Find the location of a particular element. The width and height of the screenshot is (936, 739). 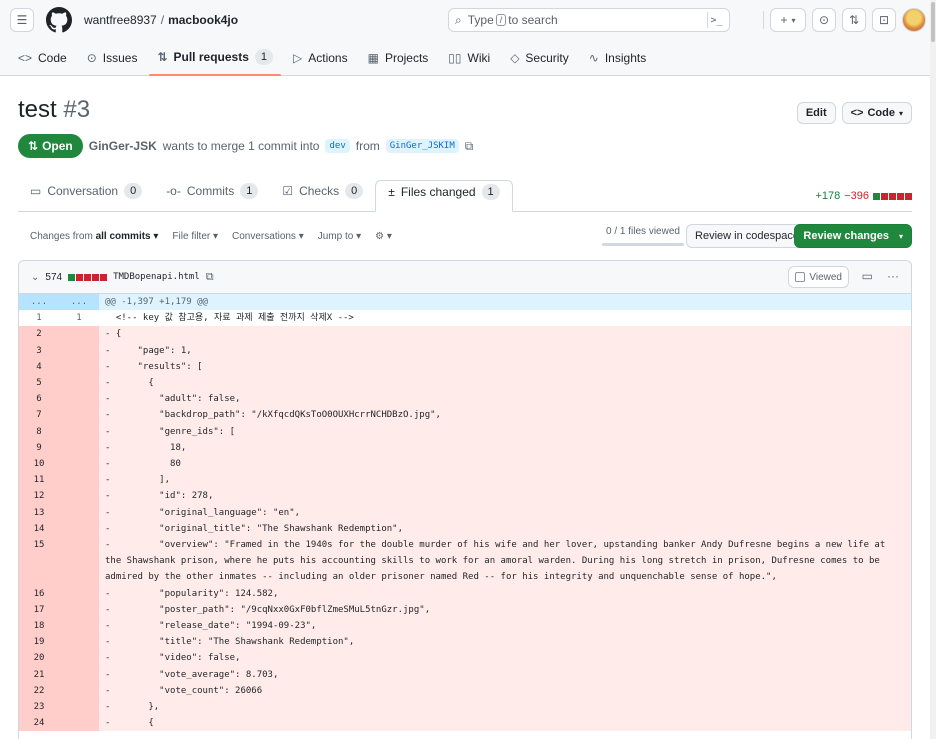

old-line-number: 13 is located at coordinates (39, 512).